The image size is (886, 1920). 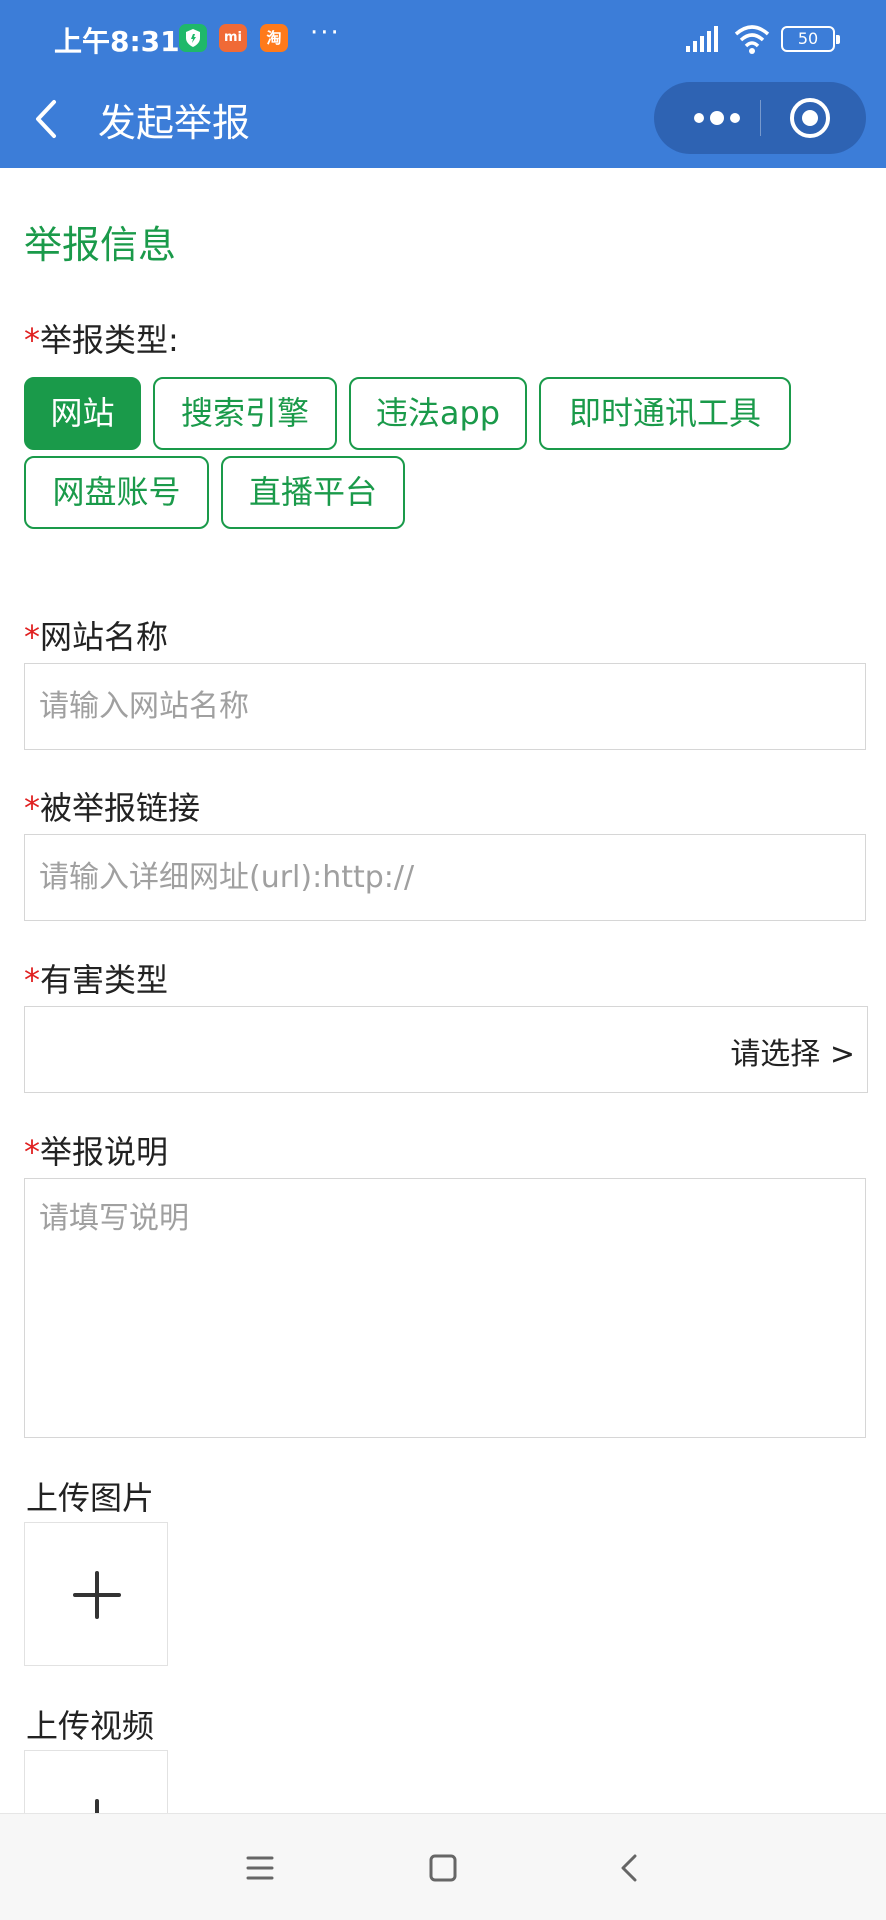 What do you see at coordinates (446, 1049) in the screenshot?
I see `harm-type-select: 请选择 >` at bounding box center [446, 1049].